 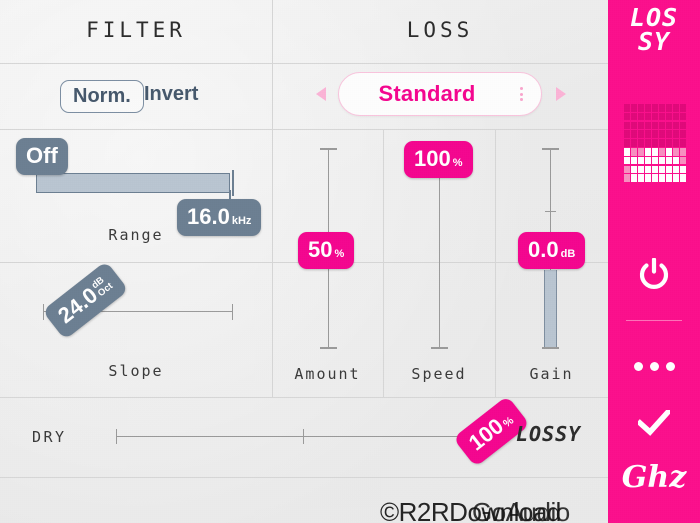 What do you see at coordinates (327, 374) in the screenshot?
I see `amount-label: Amount` at bounding box center [327, 374].